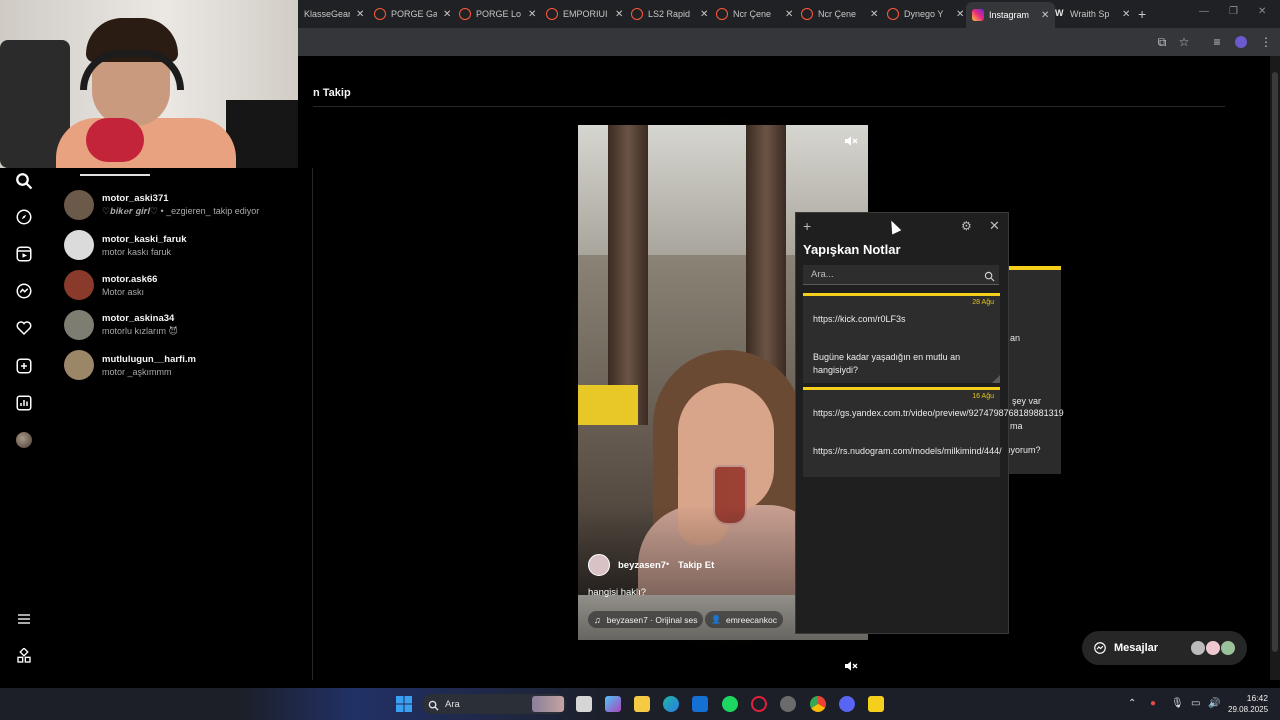 This screenshot has height=720, width=1280. I want to click on browser-tab: W Wraith Sp ✕, so click(1092, 14).